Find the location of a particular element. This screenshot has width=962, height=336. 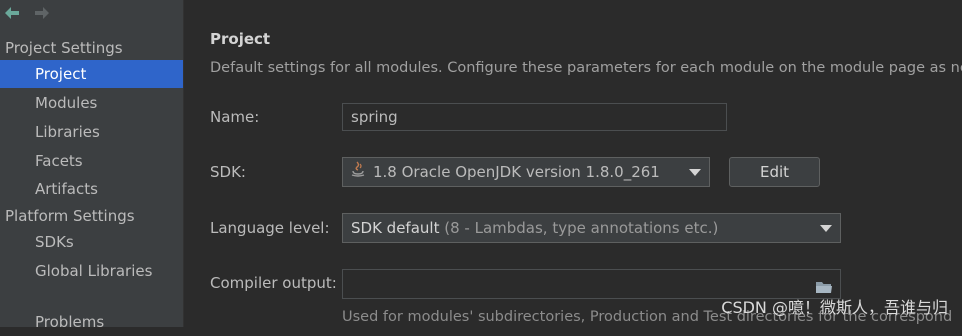

language-level-label: Language level: is located at coordinates (270, 228).